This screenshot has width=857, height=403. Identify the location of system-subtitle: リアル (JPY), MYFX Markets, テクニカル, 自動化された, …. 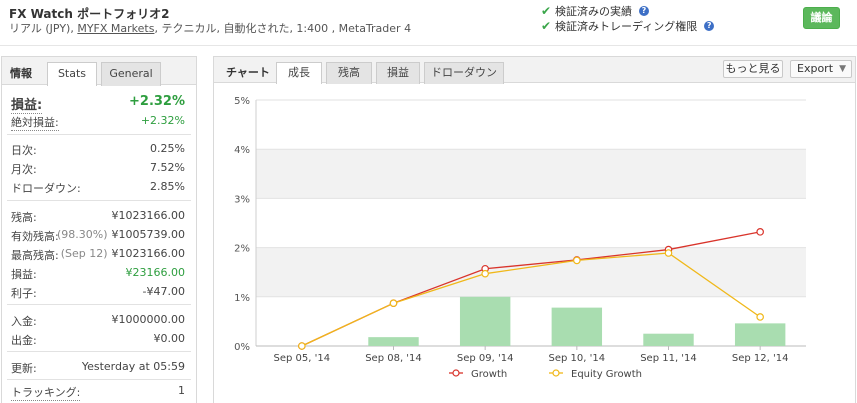
(210, 28).